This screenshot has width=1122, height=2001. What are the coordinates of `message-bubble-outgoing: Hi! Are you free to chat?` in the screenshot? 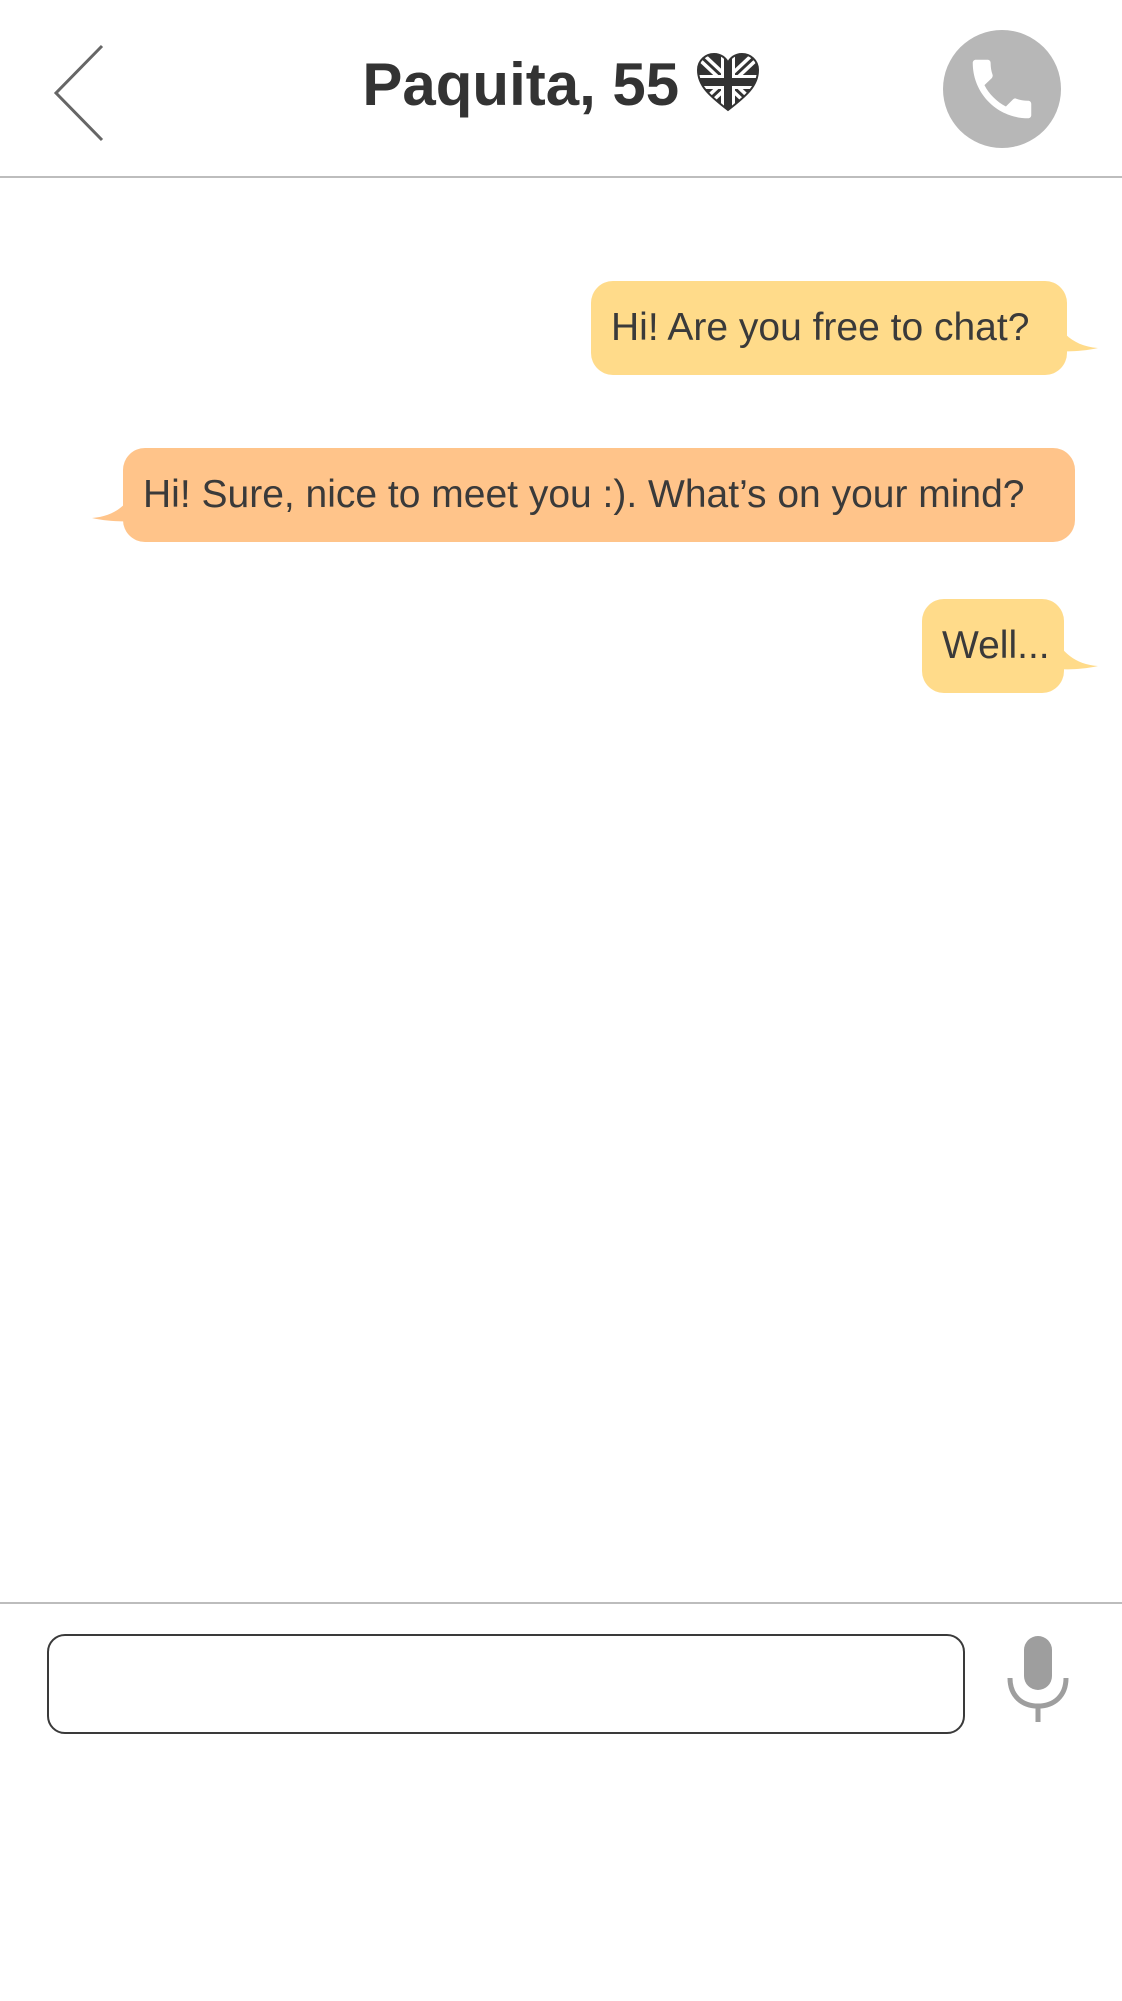 It's located at (829, 328).